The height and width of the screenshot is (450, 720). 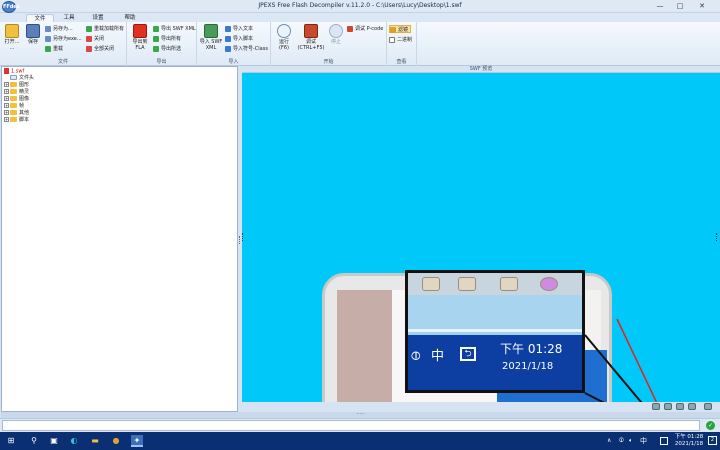 What do you see at coordinates (12, 31) in the screenshot?
I see `open-folder-icon` at bounding box center [12, 31].